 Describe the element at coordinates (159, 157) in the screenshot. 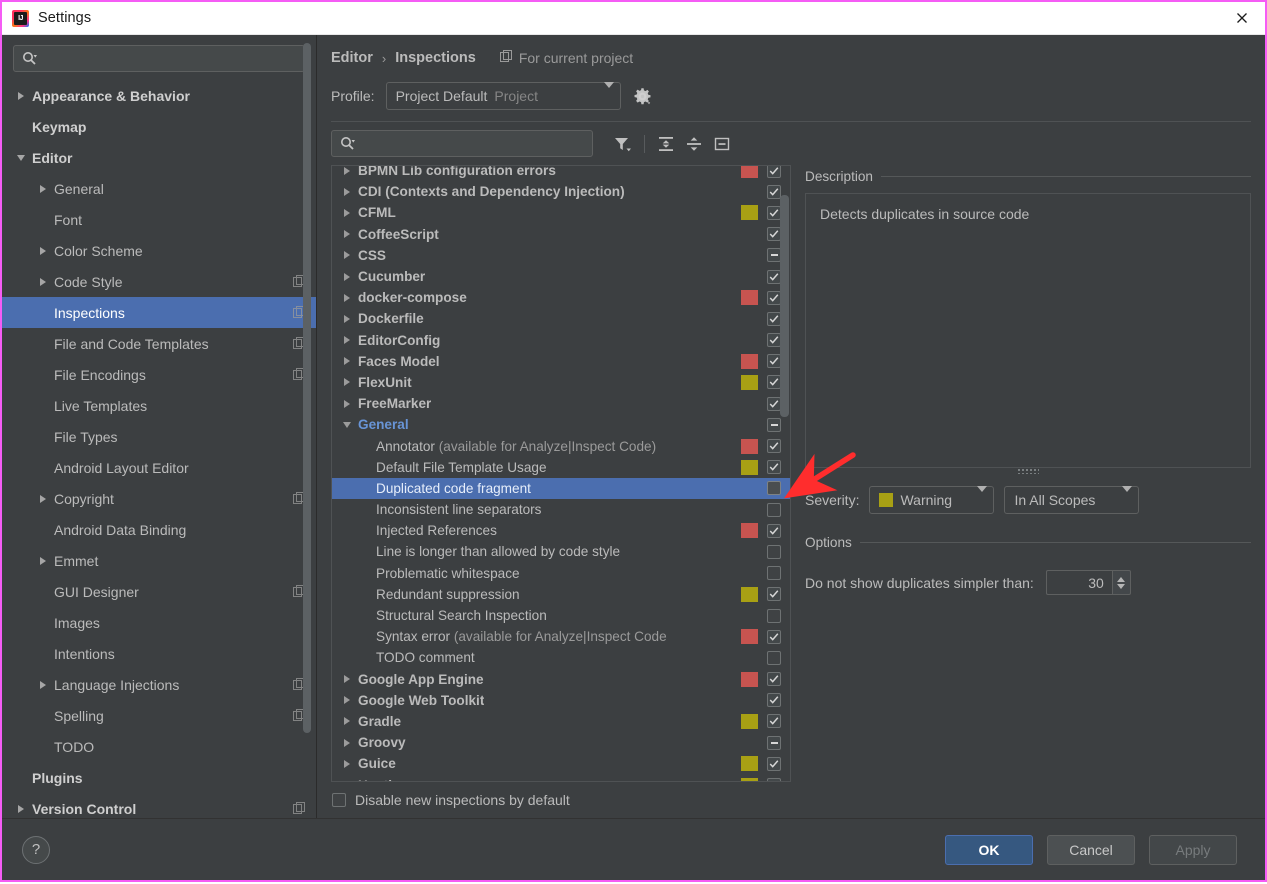

I see `sidebar-item-editor: Editor` at that location.